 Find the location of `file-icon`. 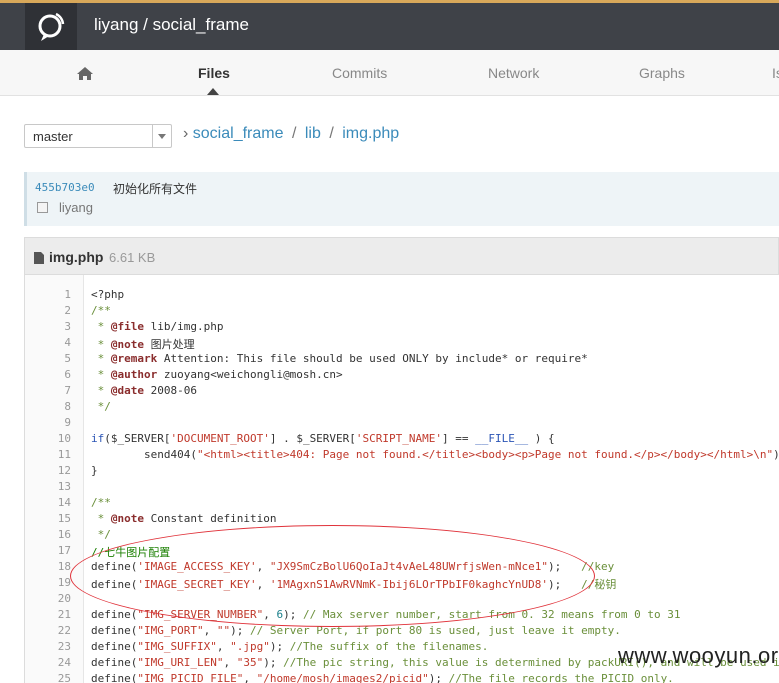

file-icon is located at coordinates (39, 260).